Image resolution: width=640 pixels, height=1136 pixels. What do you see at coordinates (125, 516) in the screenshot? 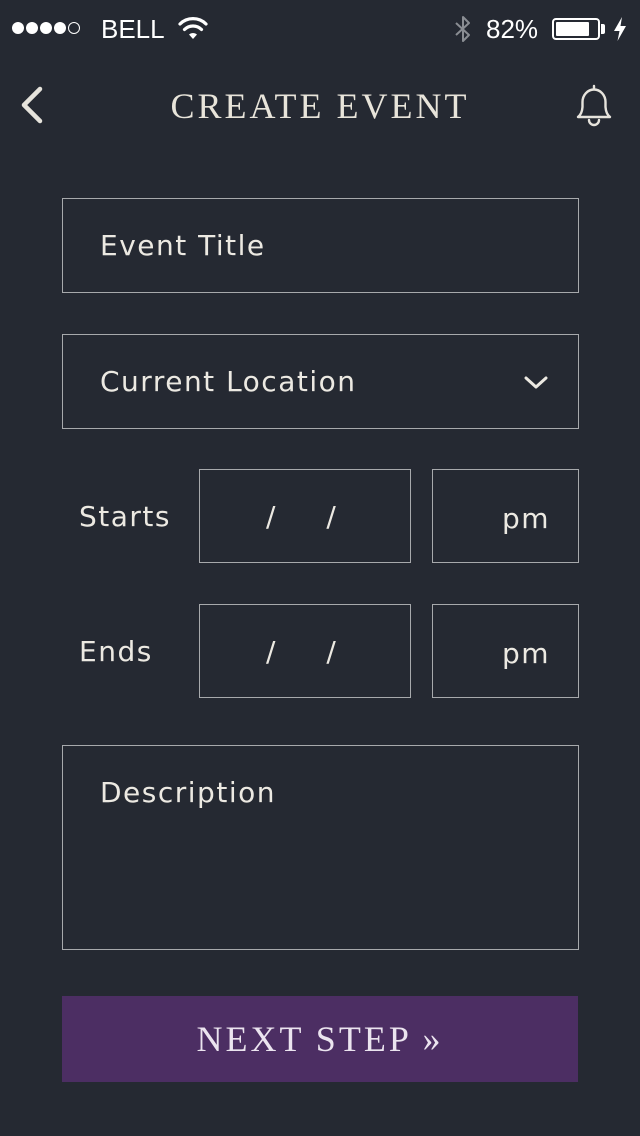
I see `starts-label: Starts` at bounding box center [125, 516].